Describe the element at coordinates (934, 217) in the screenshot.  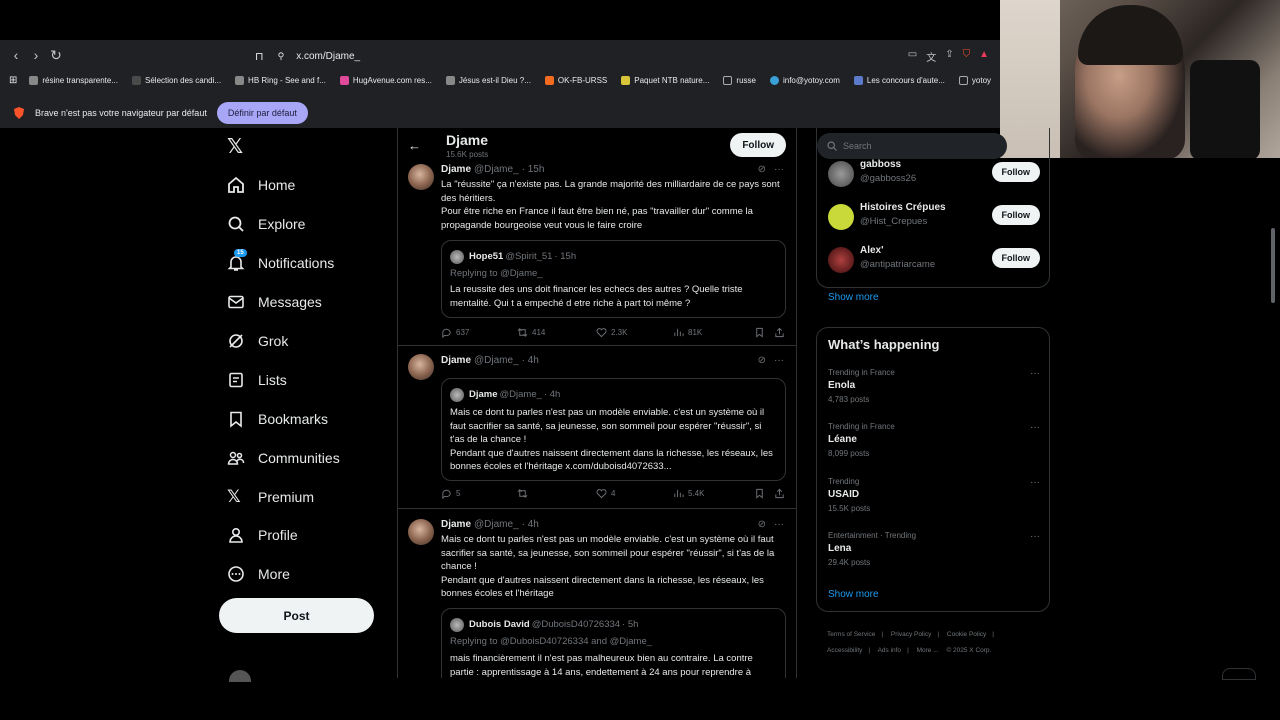
I see `follow-suggestion: Histoires Crépues @Hist_Crepues Follow` at that location.